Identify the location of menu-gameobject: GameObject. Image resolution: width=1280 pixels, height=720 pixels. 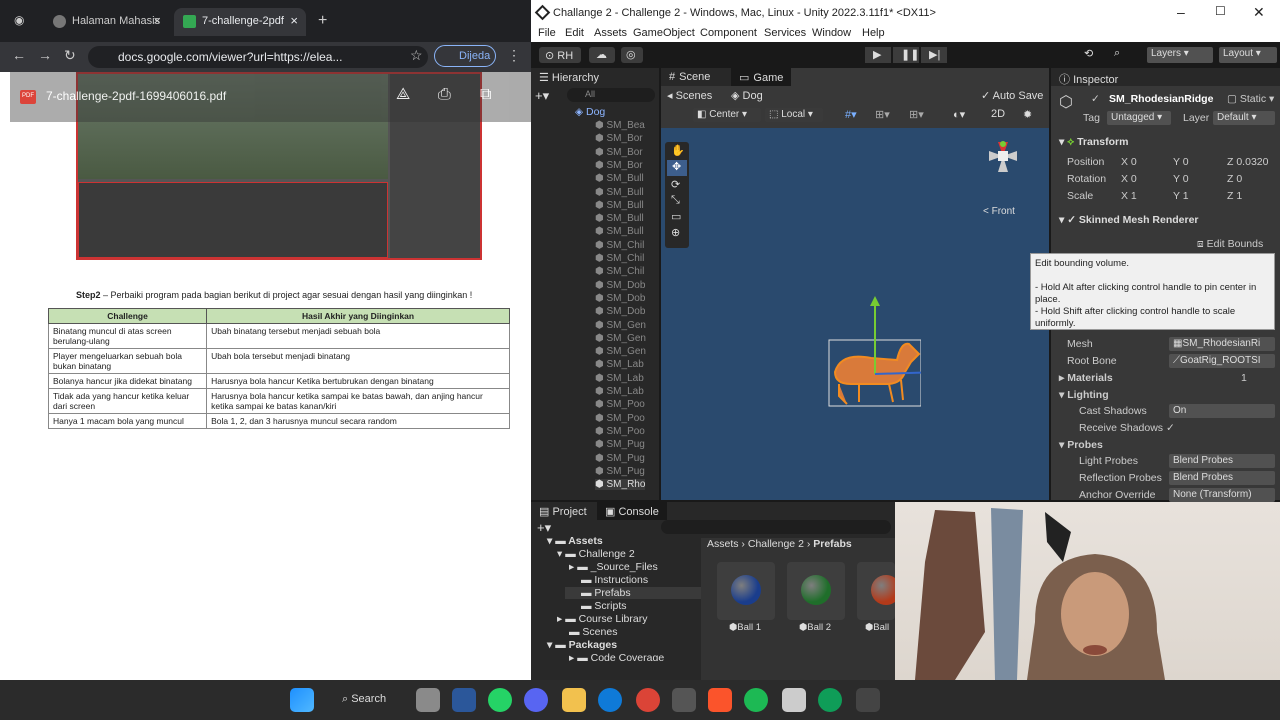
(664, 33).